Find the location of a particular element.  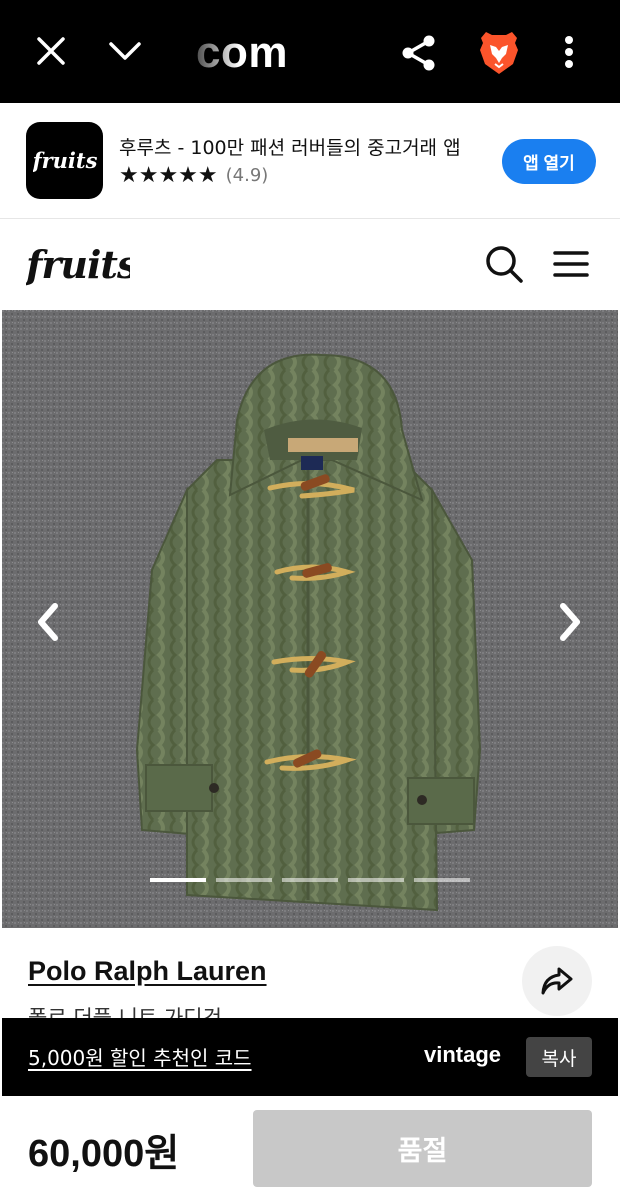

referral-promo-bar: 5,000원 할인 추천인 코드 vintage 복사 is located at coordinates (310, 1057).